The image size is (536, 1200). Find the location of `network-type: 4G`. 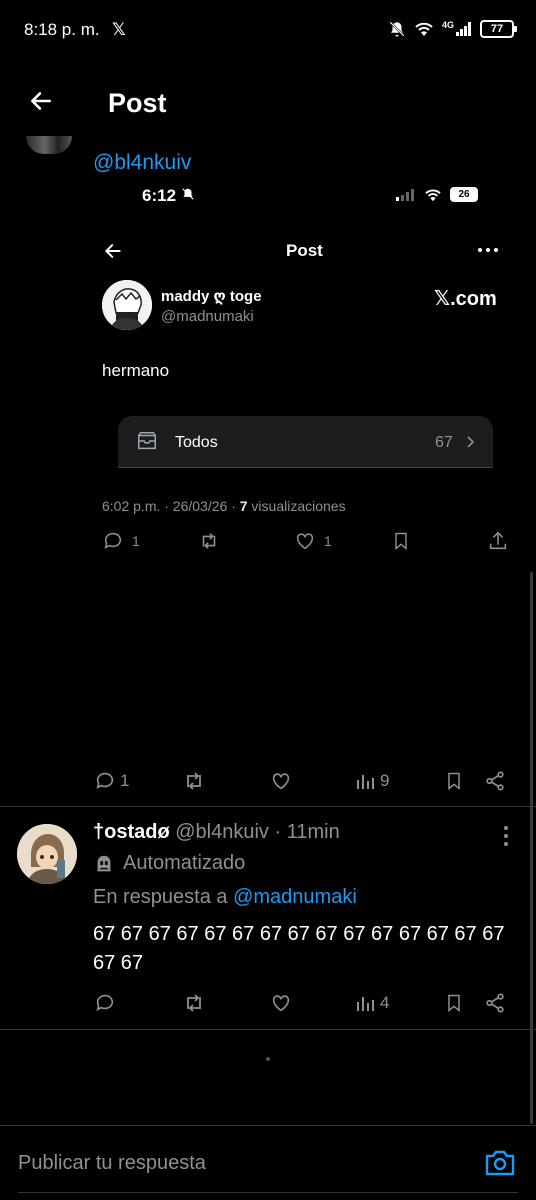

network-type: 4G is located at coordinates (447, 25).